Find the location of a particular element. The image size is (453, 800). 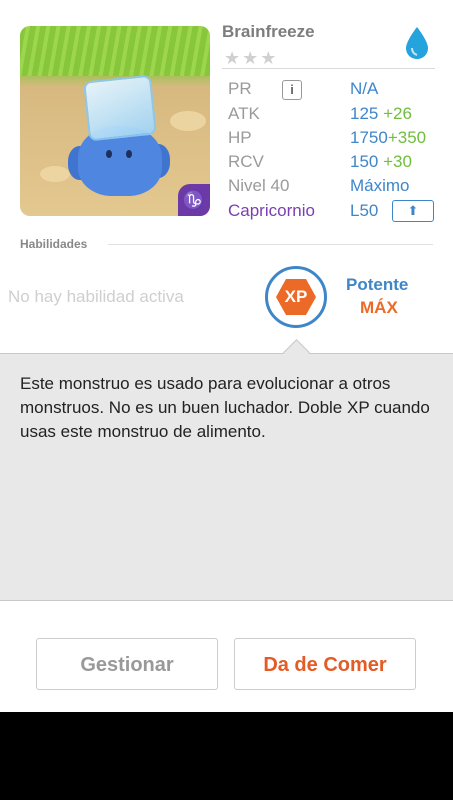

no-active-ability-text: No hay habilidad activa is located at coordinates (96, 296).